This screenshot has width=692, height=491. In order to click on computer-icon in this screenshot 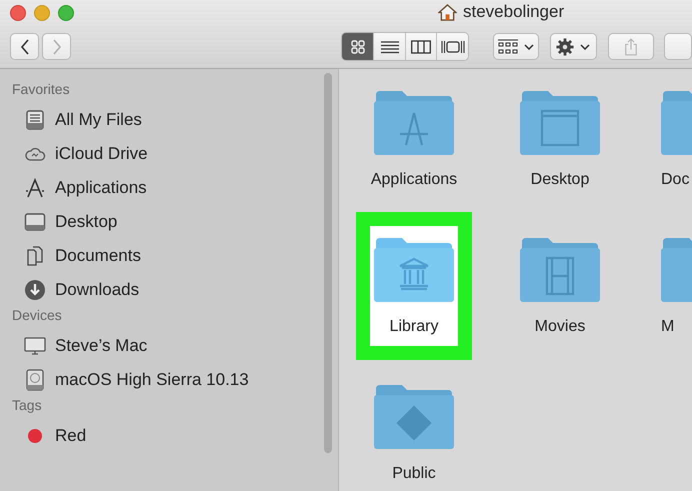, I will do `click(35, 346)`.